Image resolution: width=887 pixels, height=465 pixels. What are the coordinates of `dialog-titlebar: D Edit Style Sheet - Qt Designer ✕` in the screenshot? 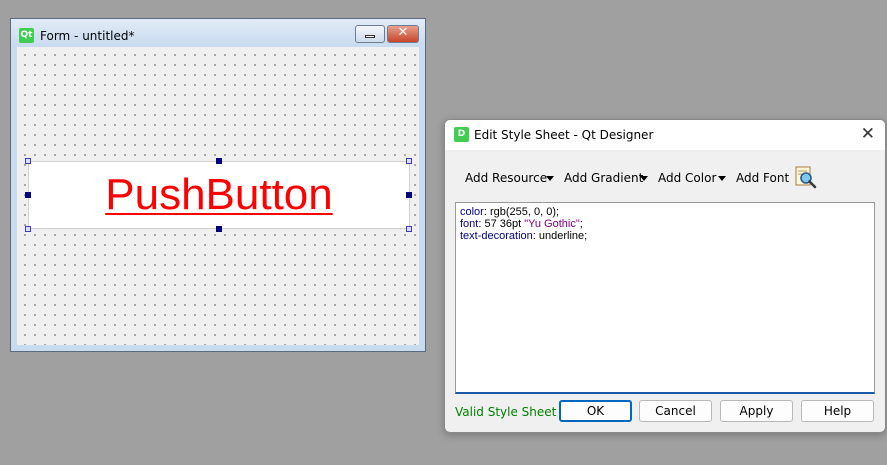 It's located at (665, 135).